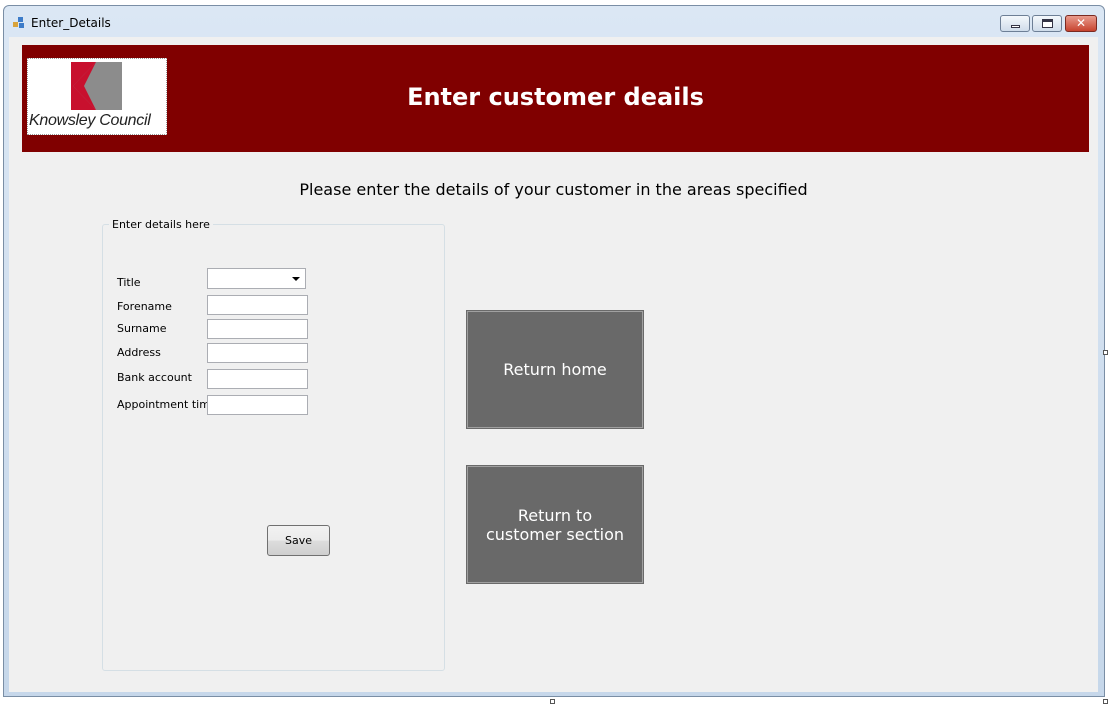  I want to click on bank-account-input, so click(257, 379).